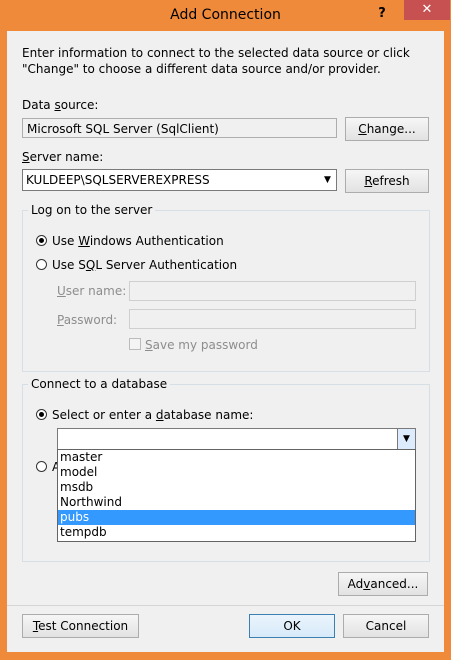  Describe the element at coordinates (236, 517) in the screenshot. I see `list-item-selected: pubs` at that location.